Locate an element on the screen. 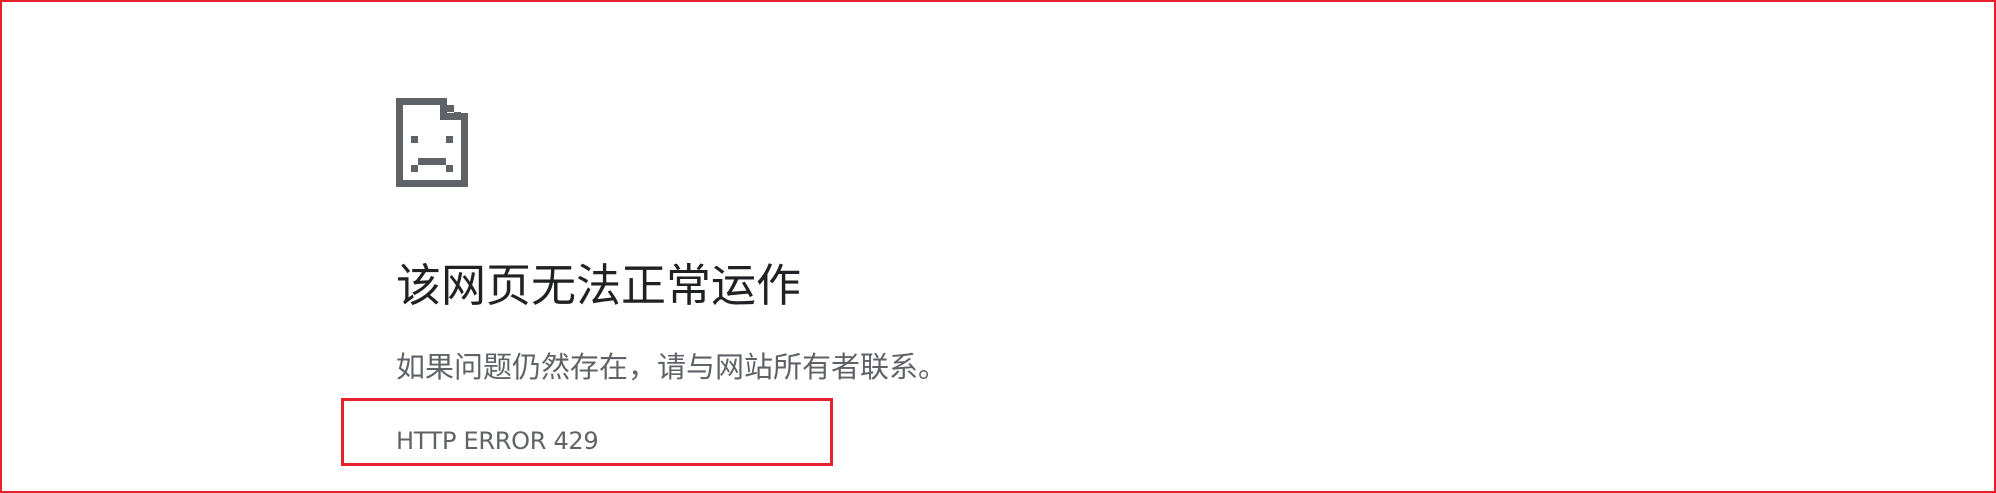  sad-document-icon is located at coordinates (432, 142).